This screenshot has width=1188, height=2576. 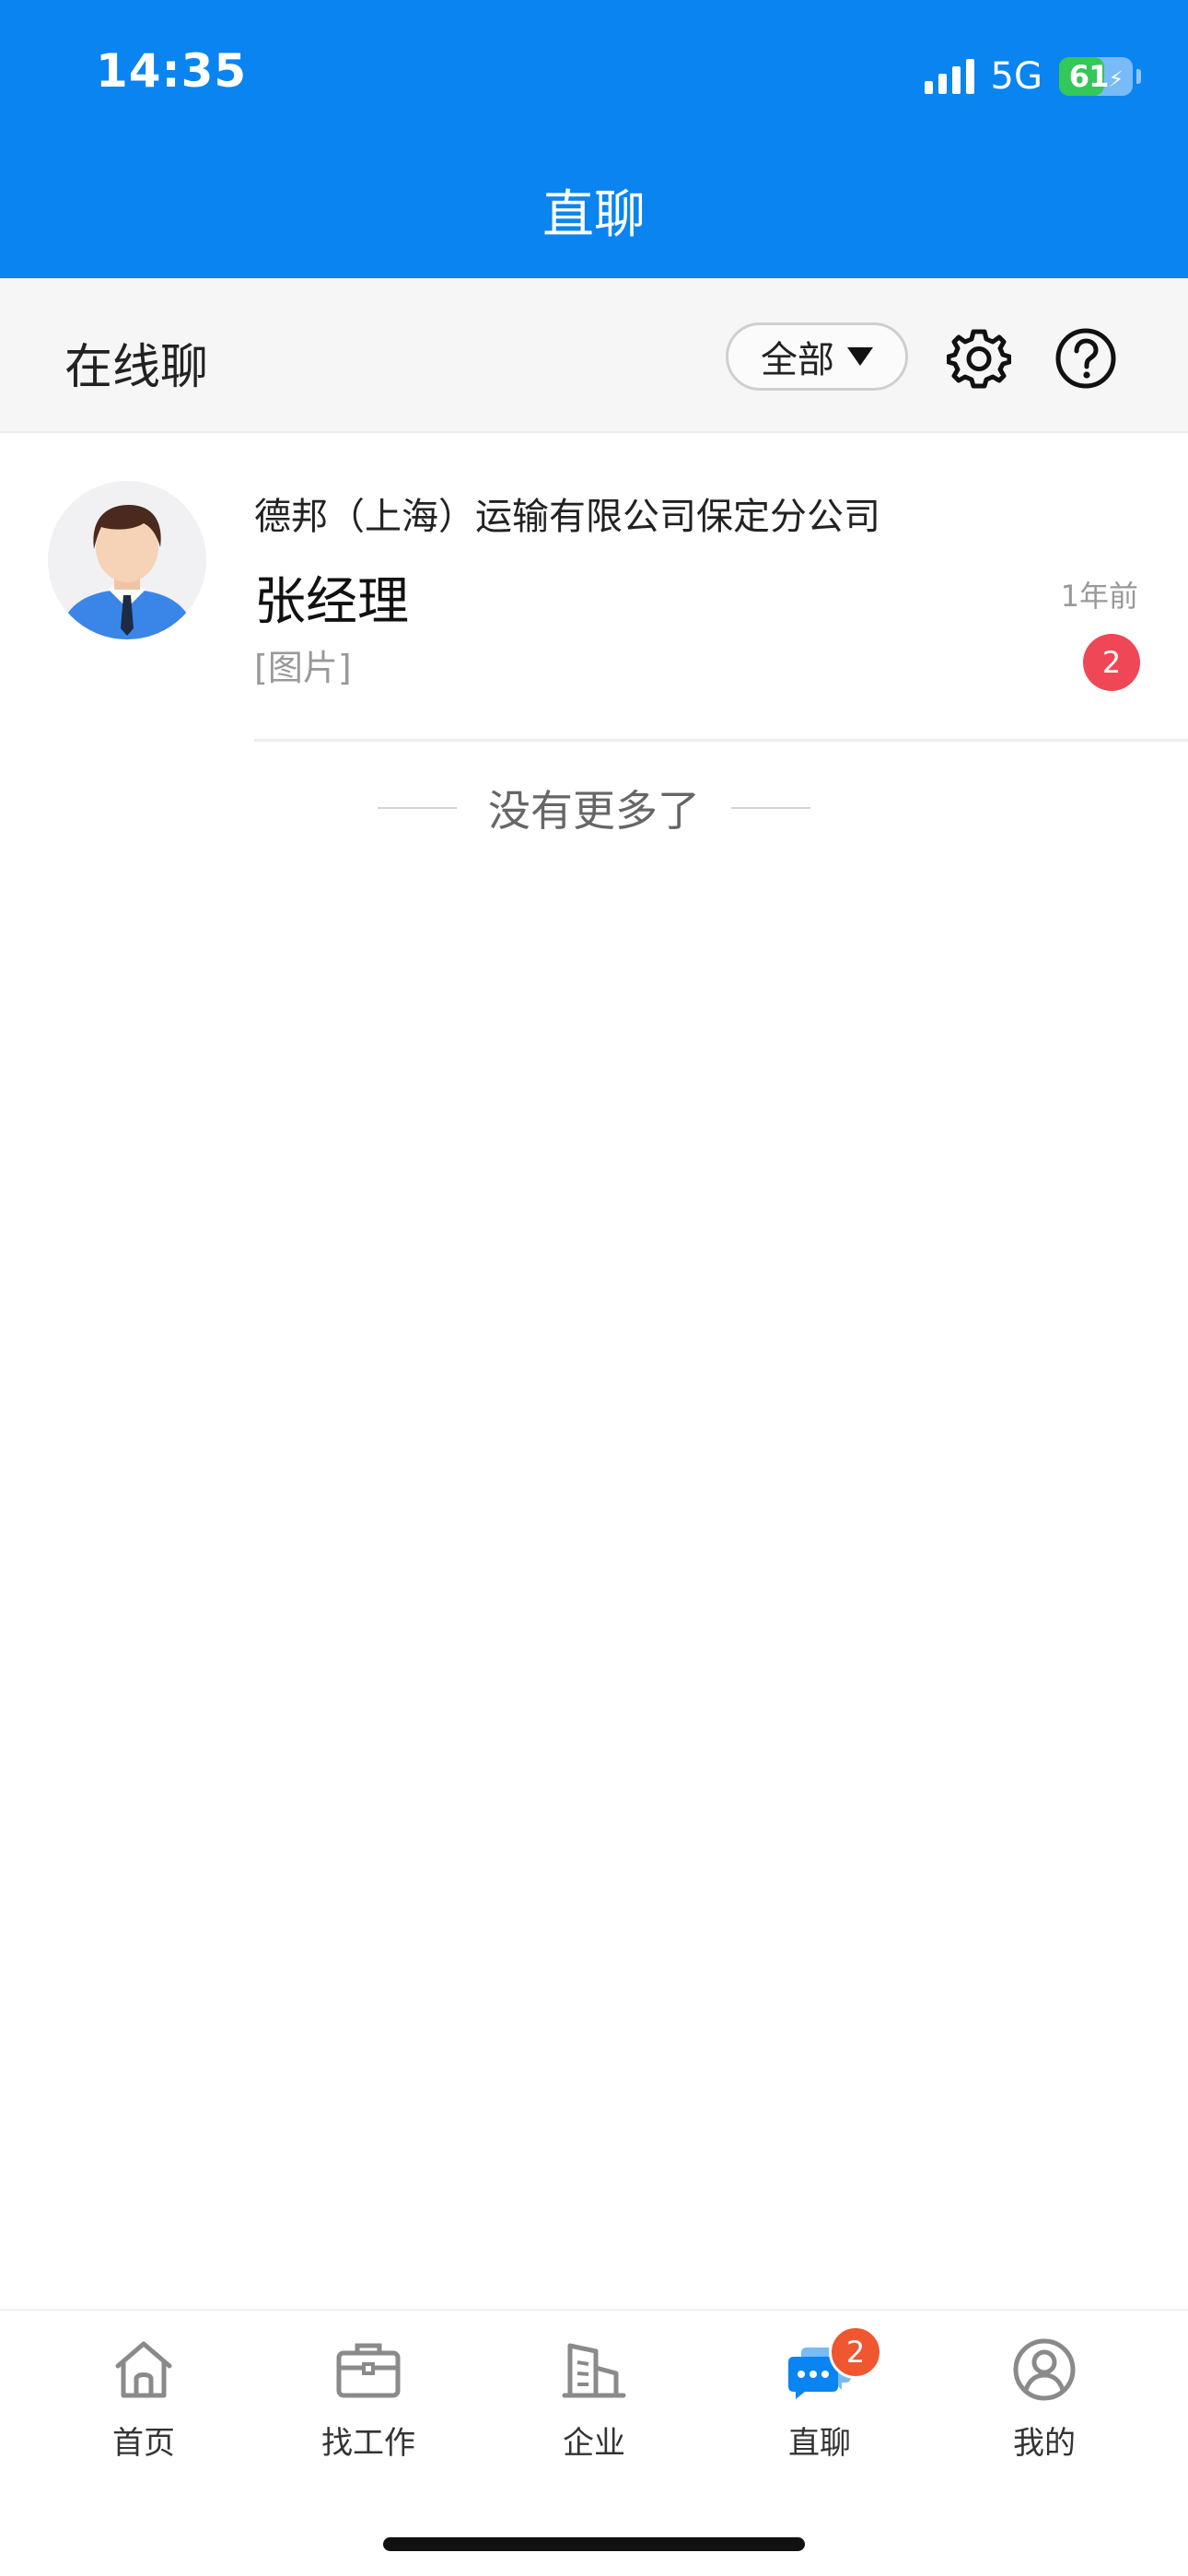 I want to click on page-title: 直聊, so click(x=594, y=215).